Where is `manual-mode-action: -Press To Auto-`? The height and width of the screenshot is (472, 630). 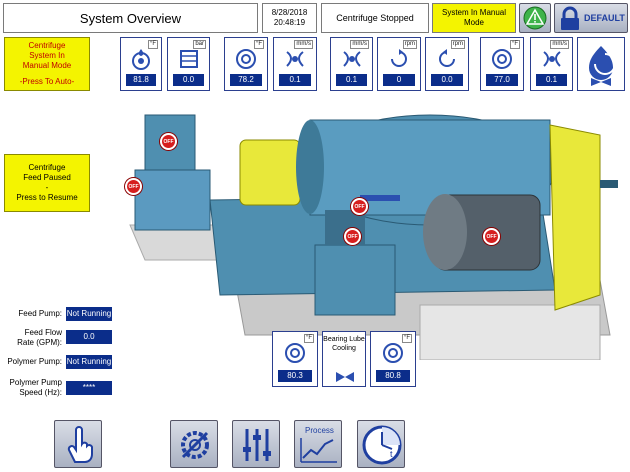 manual-mode-action: -Press To Auto- is located at coordinates (47, 81).